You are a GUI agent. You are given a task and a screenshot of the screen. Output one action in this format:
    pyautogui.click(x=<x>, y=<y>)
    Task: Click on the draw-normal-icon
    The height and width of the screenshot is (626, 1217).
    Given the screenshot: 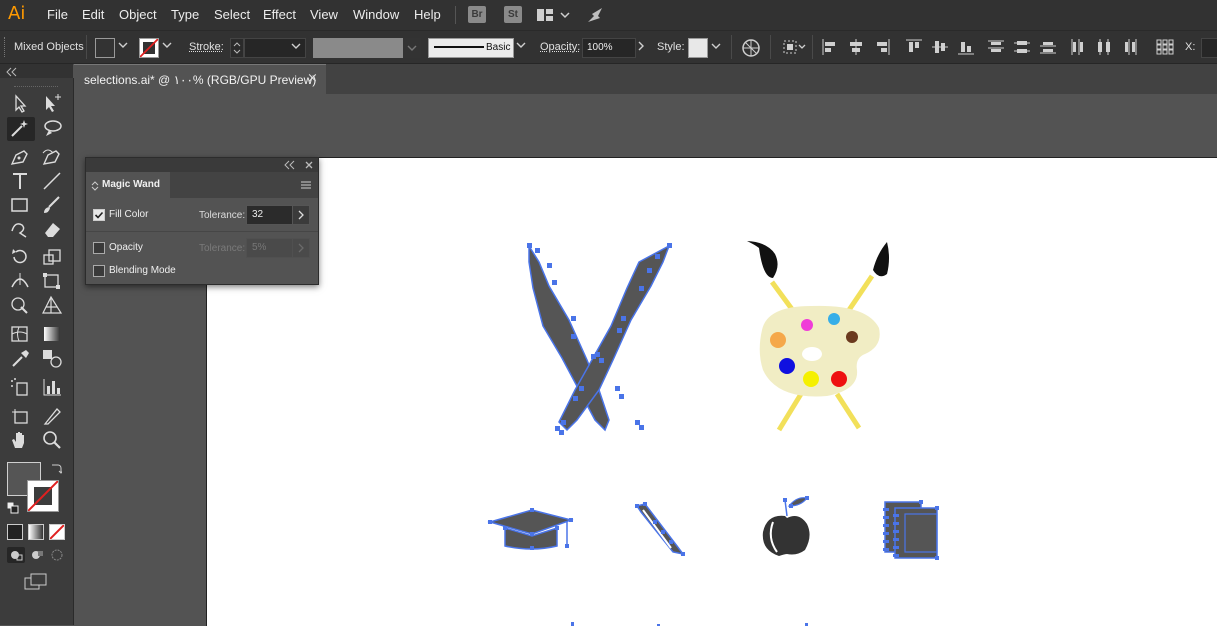 What is the action you would take?
    pyautogui.click(x=16, y=555)
    